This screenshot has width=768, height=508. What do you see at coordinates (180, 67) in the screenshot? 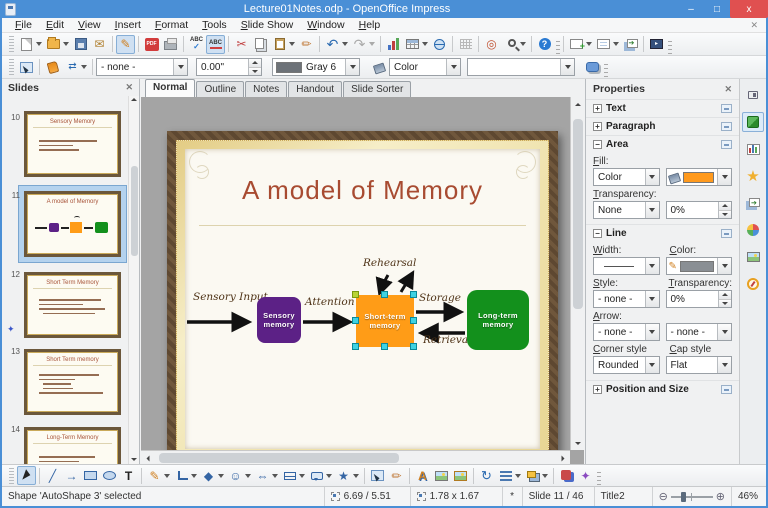
I see `line-style-dropdown` at bounding box center [180, 67].